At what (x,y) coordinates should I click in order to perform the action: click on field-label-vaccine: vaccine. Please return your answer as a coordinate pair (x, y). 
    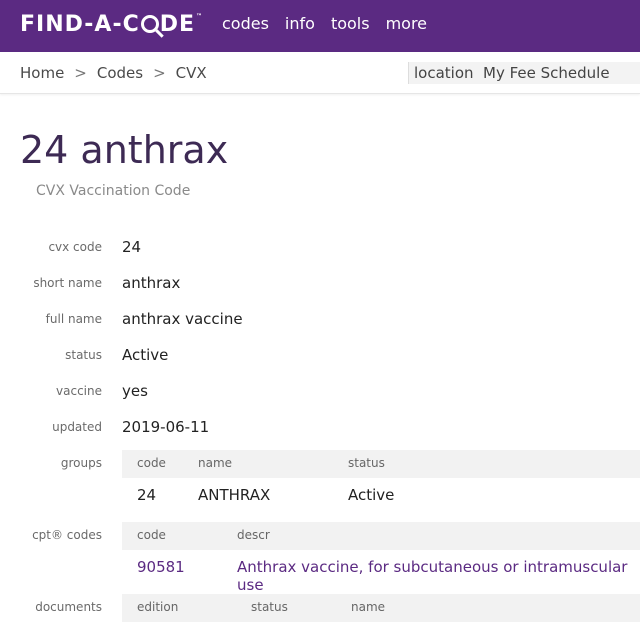
    Looking at the image, I should click on (79, 391).